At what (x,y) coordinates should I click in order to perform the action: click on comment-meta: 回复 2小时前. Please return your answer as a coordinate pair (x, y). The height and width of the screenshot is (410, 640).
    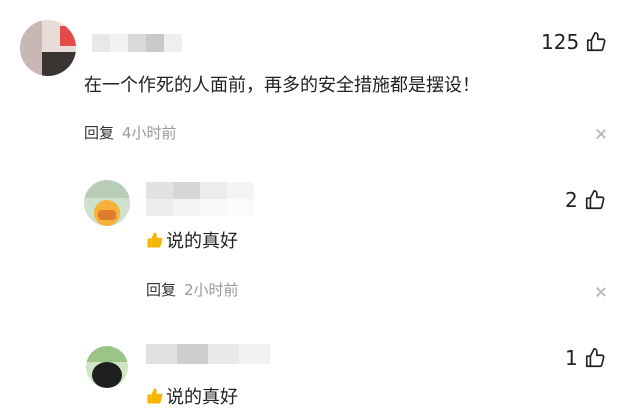
    Looking at the image, I should click on (192, 290).